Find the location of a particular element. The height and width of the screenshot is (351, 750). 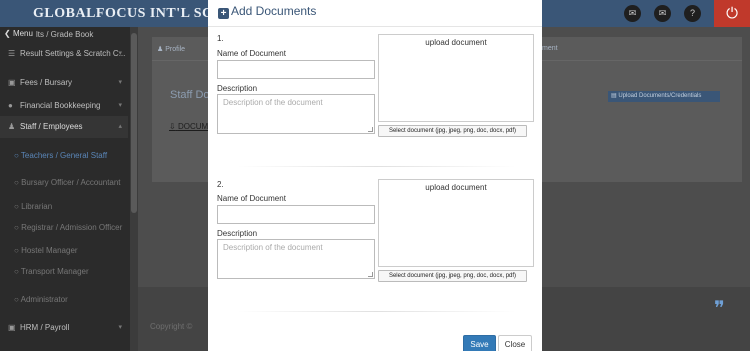

power-icon: ⏻ is located at coordinates (732, 13).